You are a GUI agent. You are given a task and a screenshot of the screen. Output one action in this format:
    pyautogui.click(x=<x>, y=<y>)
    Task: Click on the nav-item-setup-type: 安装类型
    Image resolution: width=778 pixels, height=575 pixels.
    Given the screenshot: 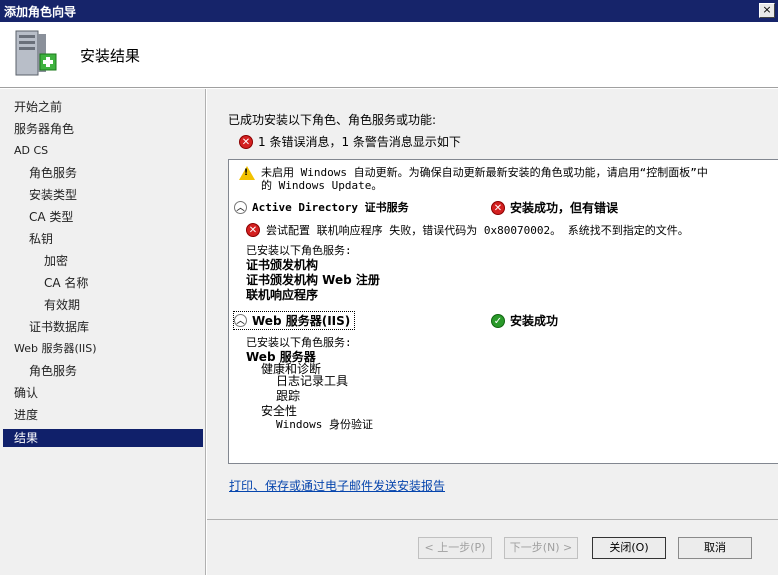 What is the action you would take?
    pyautogui.click(x=103, y=195)
    